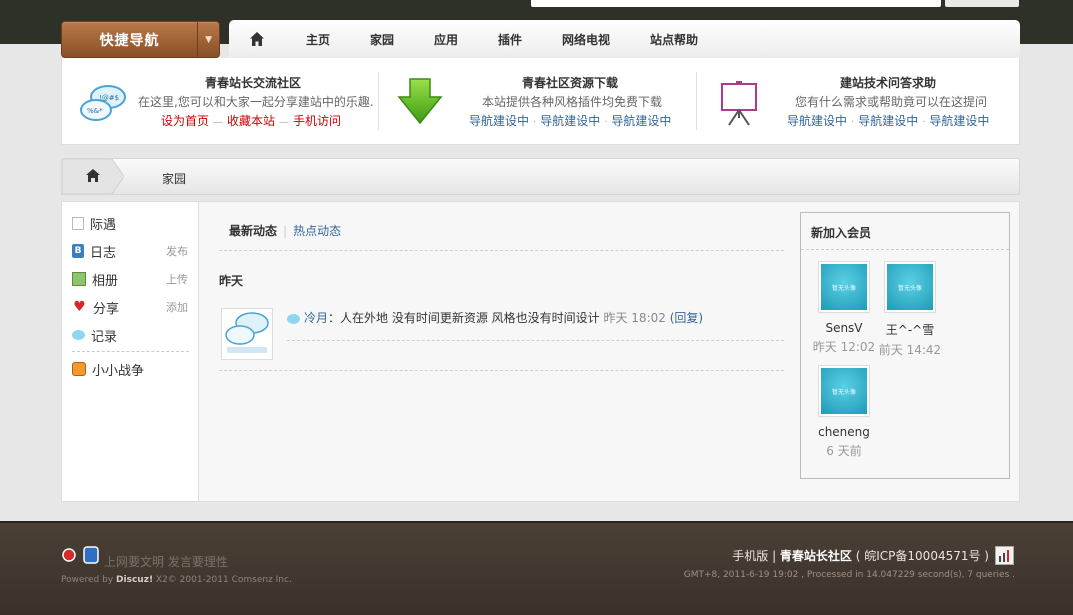  What do you see at coordinates (844, 347) in the screenshot?
I see `member-time: 昨天 12:02` at bounding box center [844, 347].